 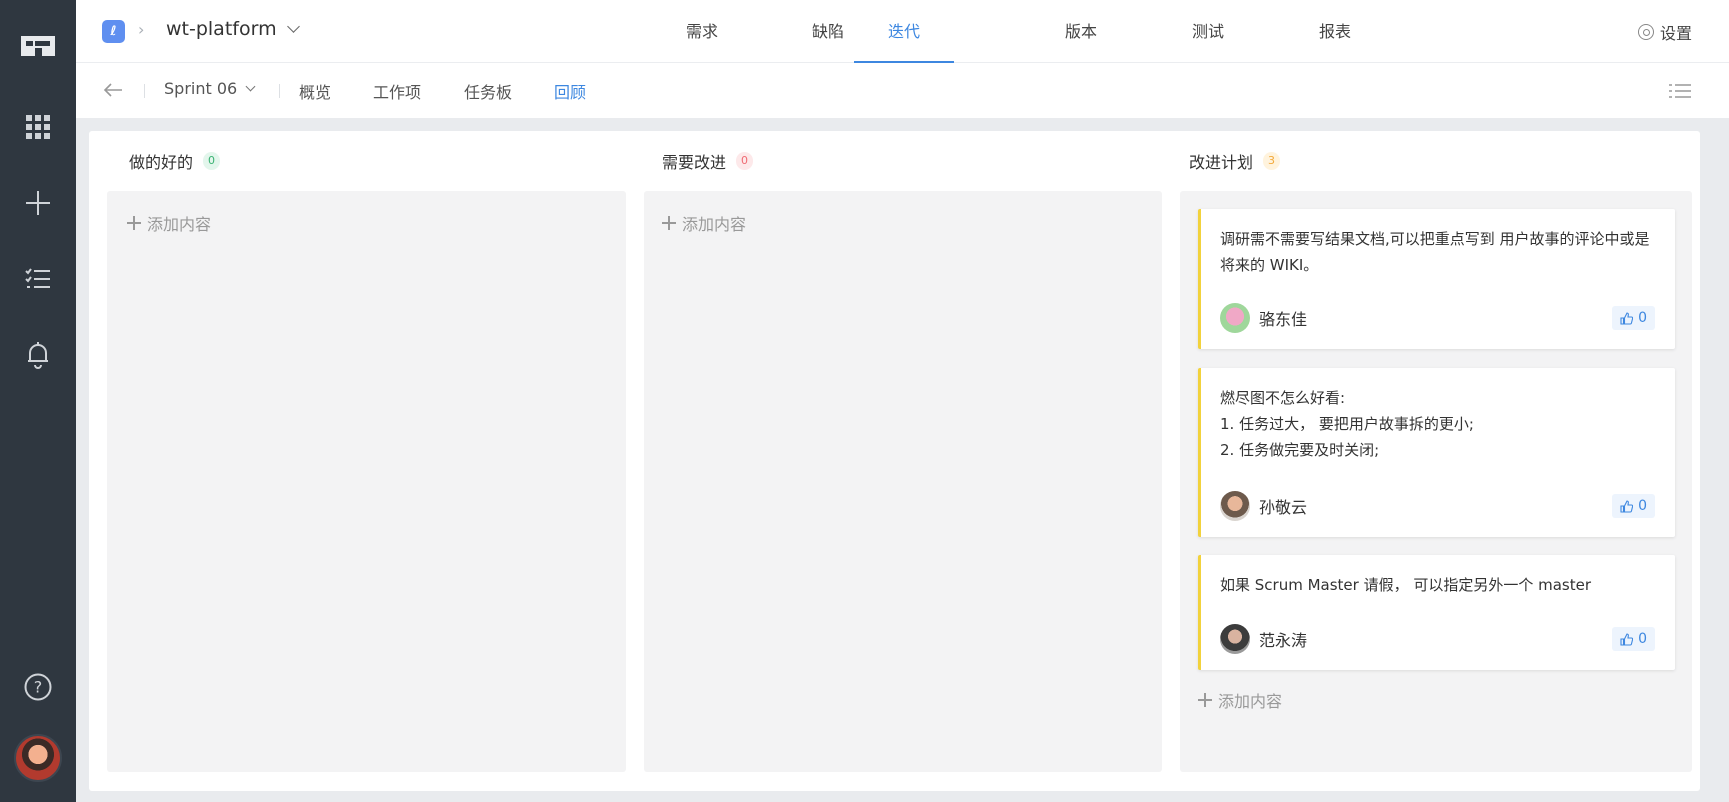 What do you see at coordinates (1300, 450) in the screenshot?
I see `card-text-line: 2. 任务做完要及时关闭;` at bounding box center [1300, 450].